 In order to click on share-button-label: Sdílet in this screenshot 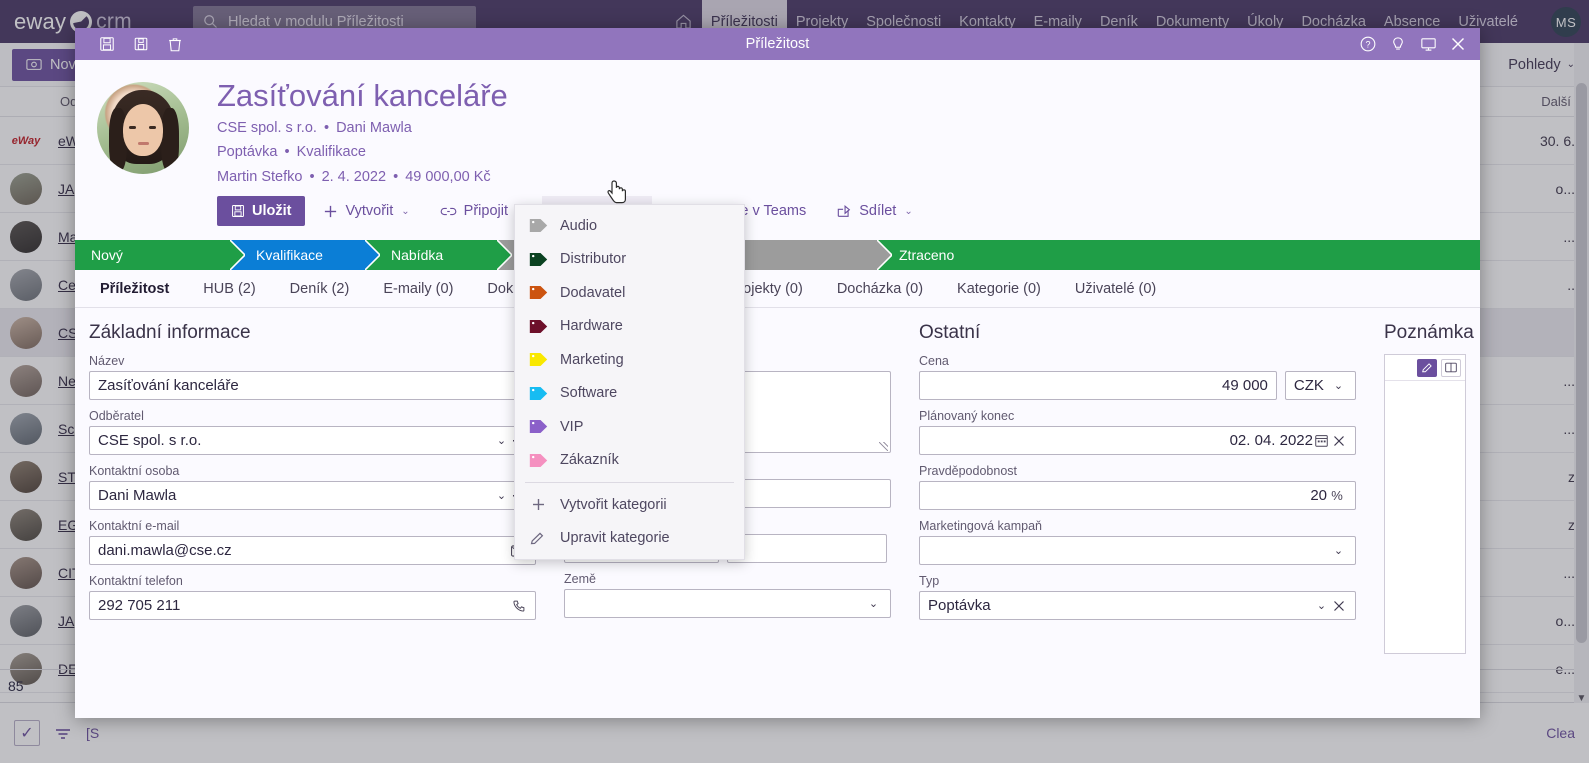, I will do `click(878, 211)`.